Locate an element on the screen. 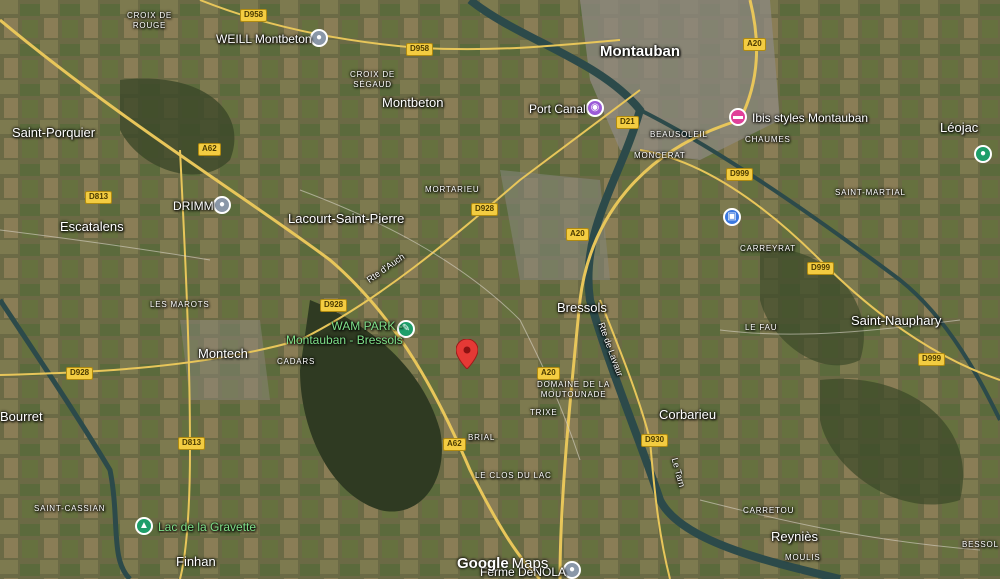 The width and height of the screenshot is (1000, 579). locality-label: LE CLOS DU LAC is located at coordinates (513, 475).